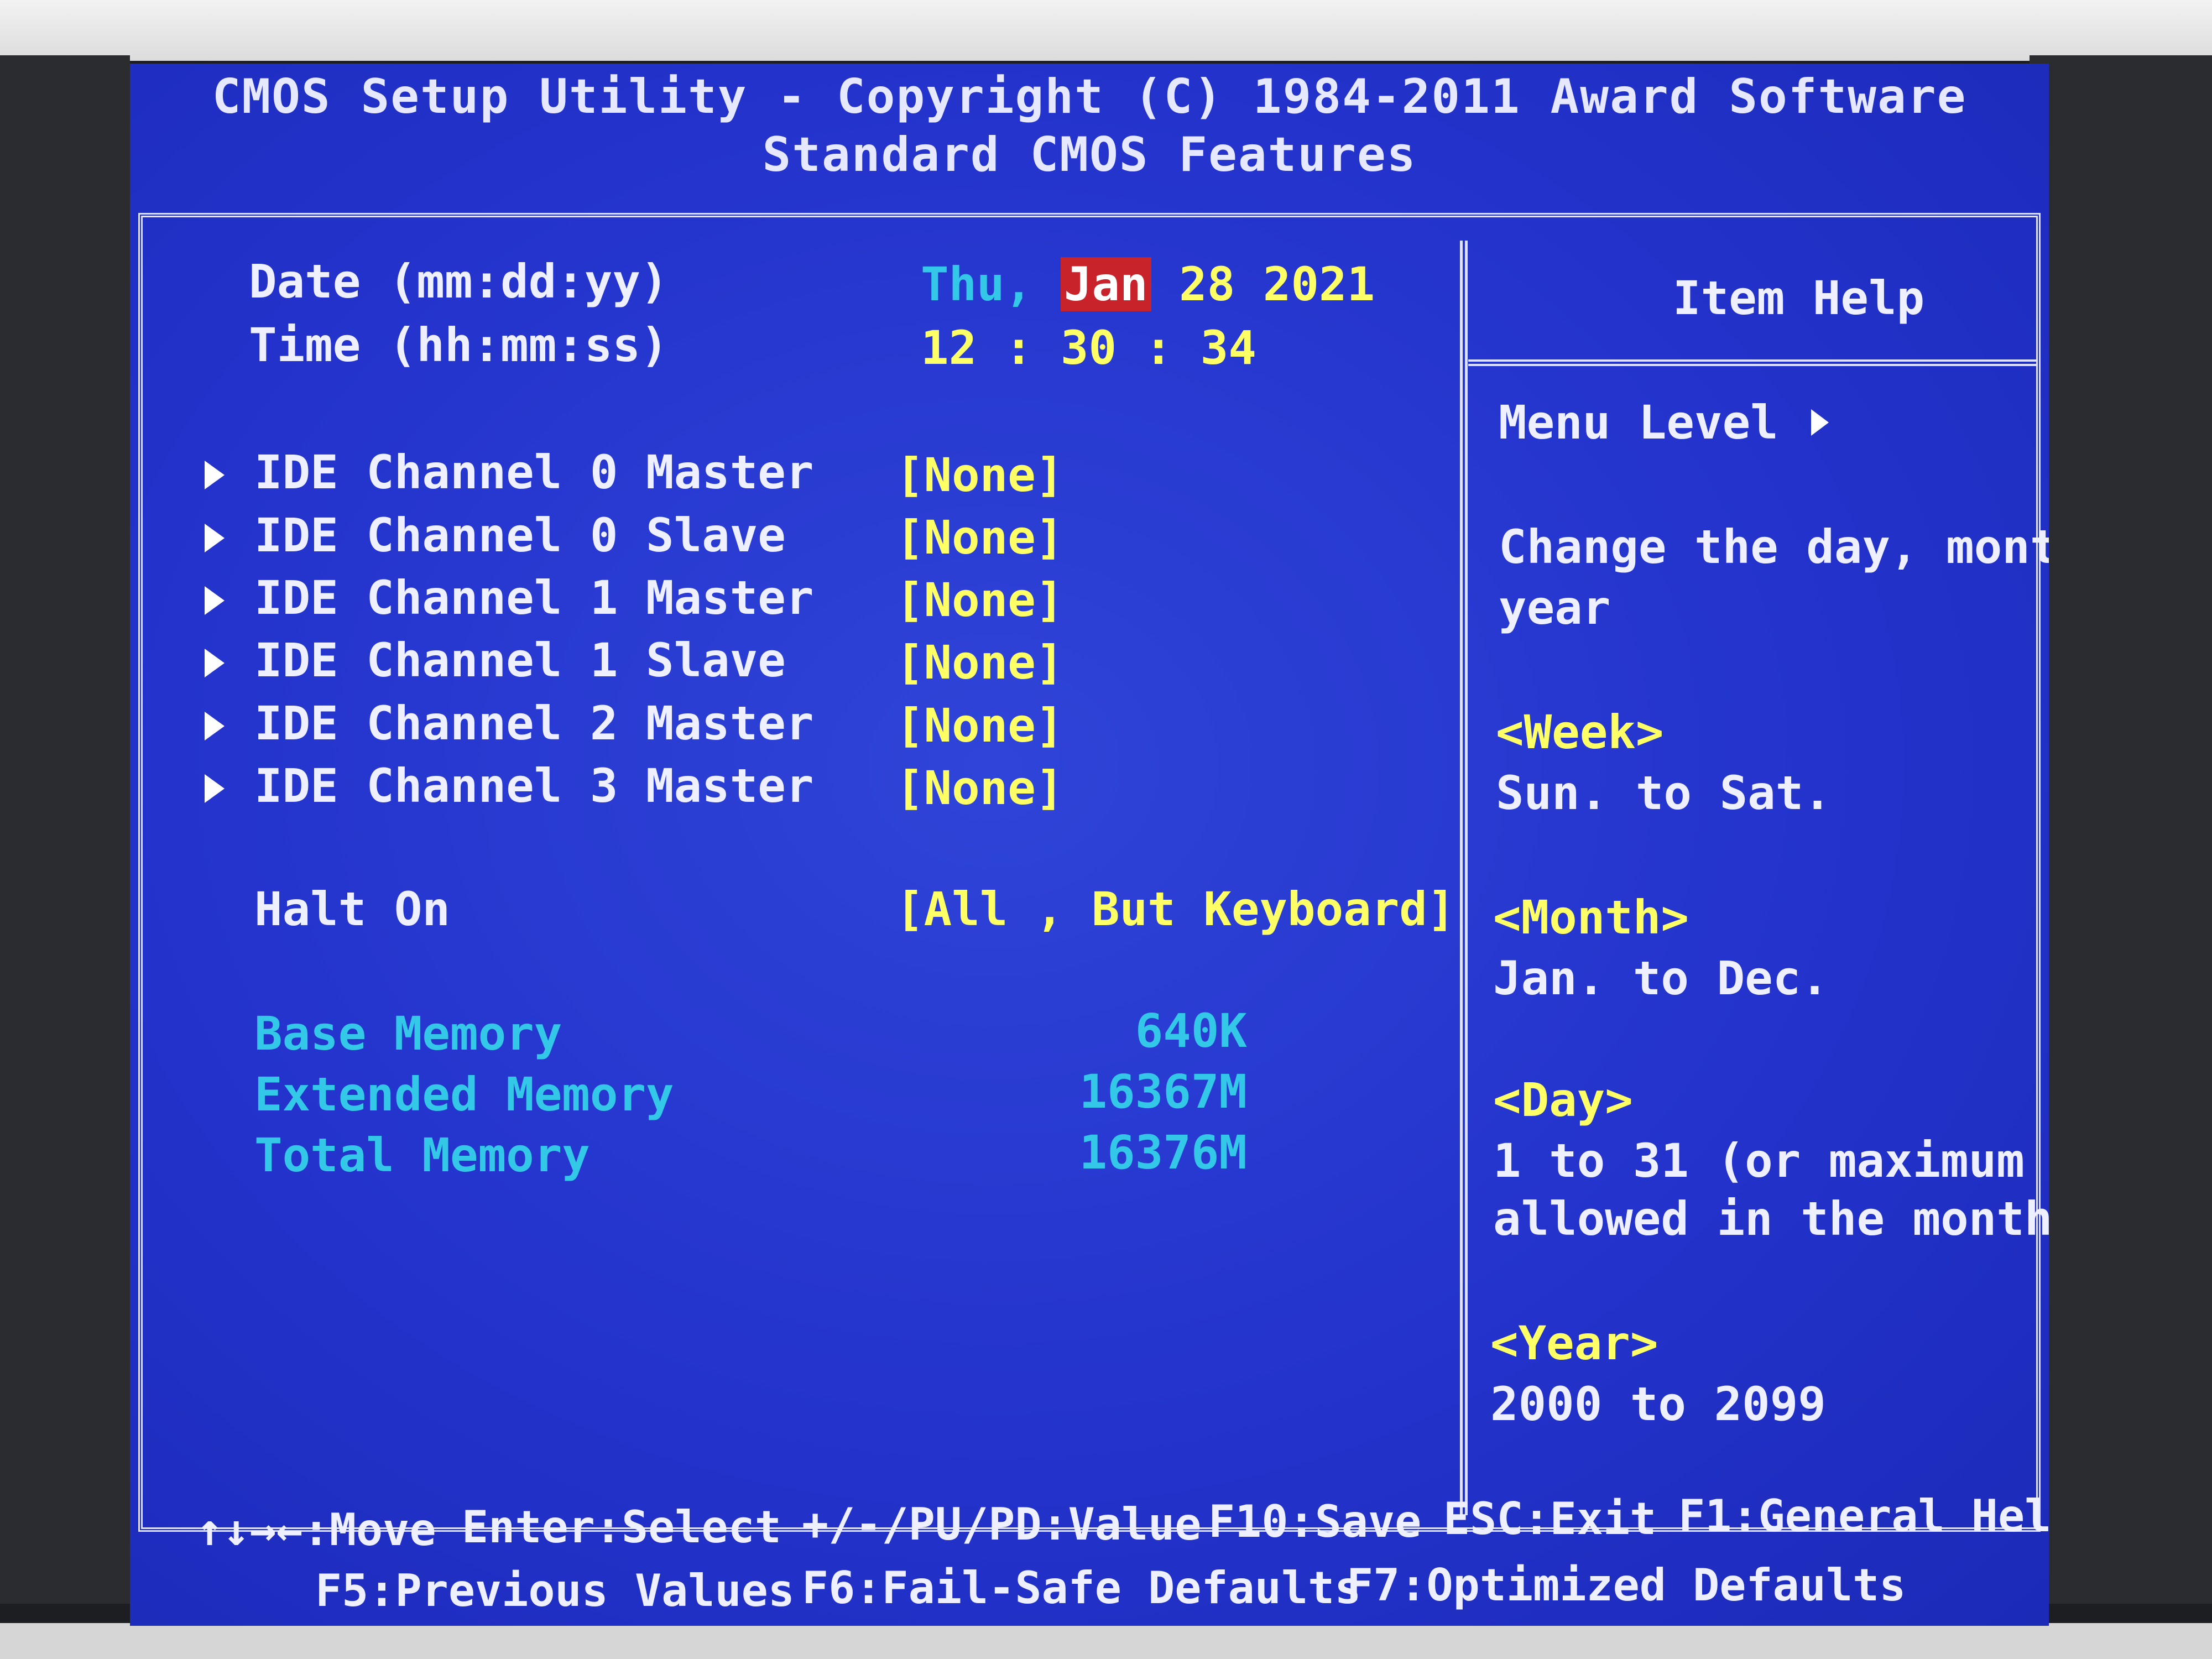 The image size is (2212, 1659). I want to click on ide-channel-2-master: IDE Channel 2 Master, so click(534, 723).